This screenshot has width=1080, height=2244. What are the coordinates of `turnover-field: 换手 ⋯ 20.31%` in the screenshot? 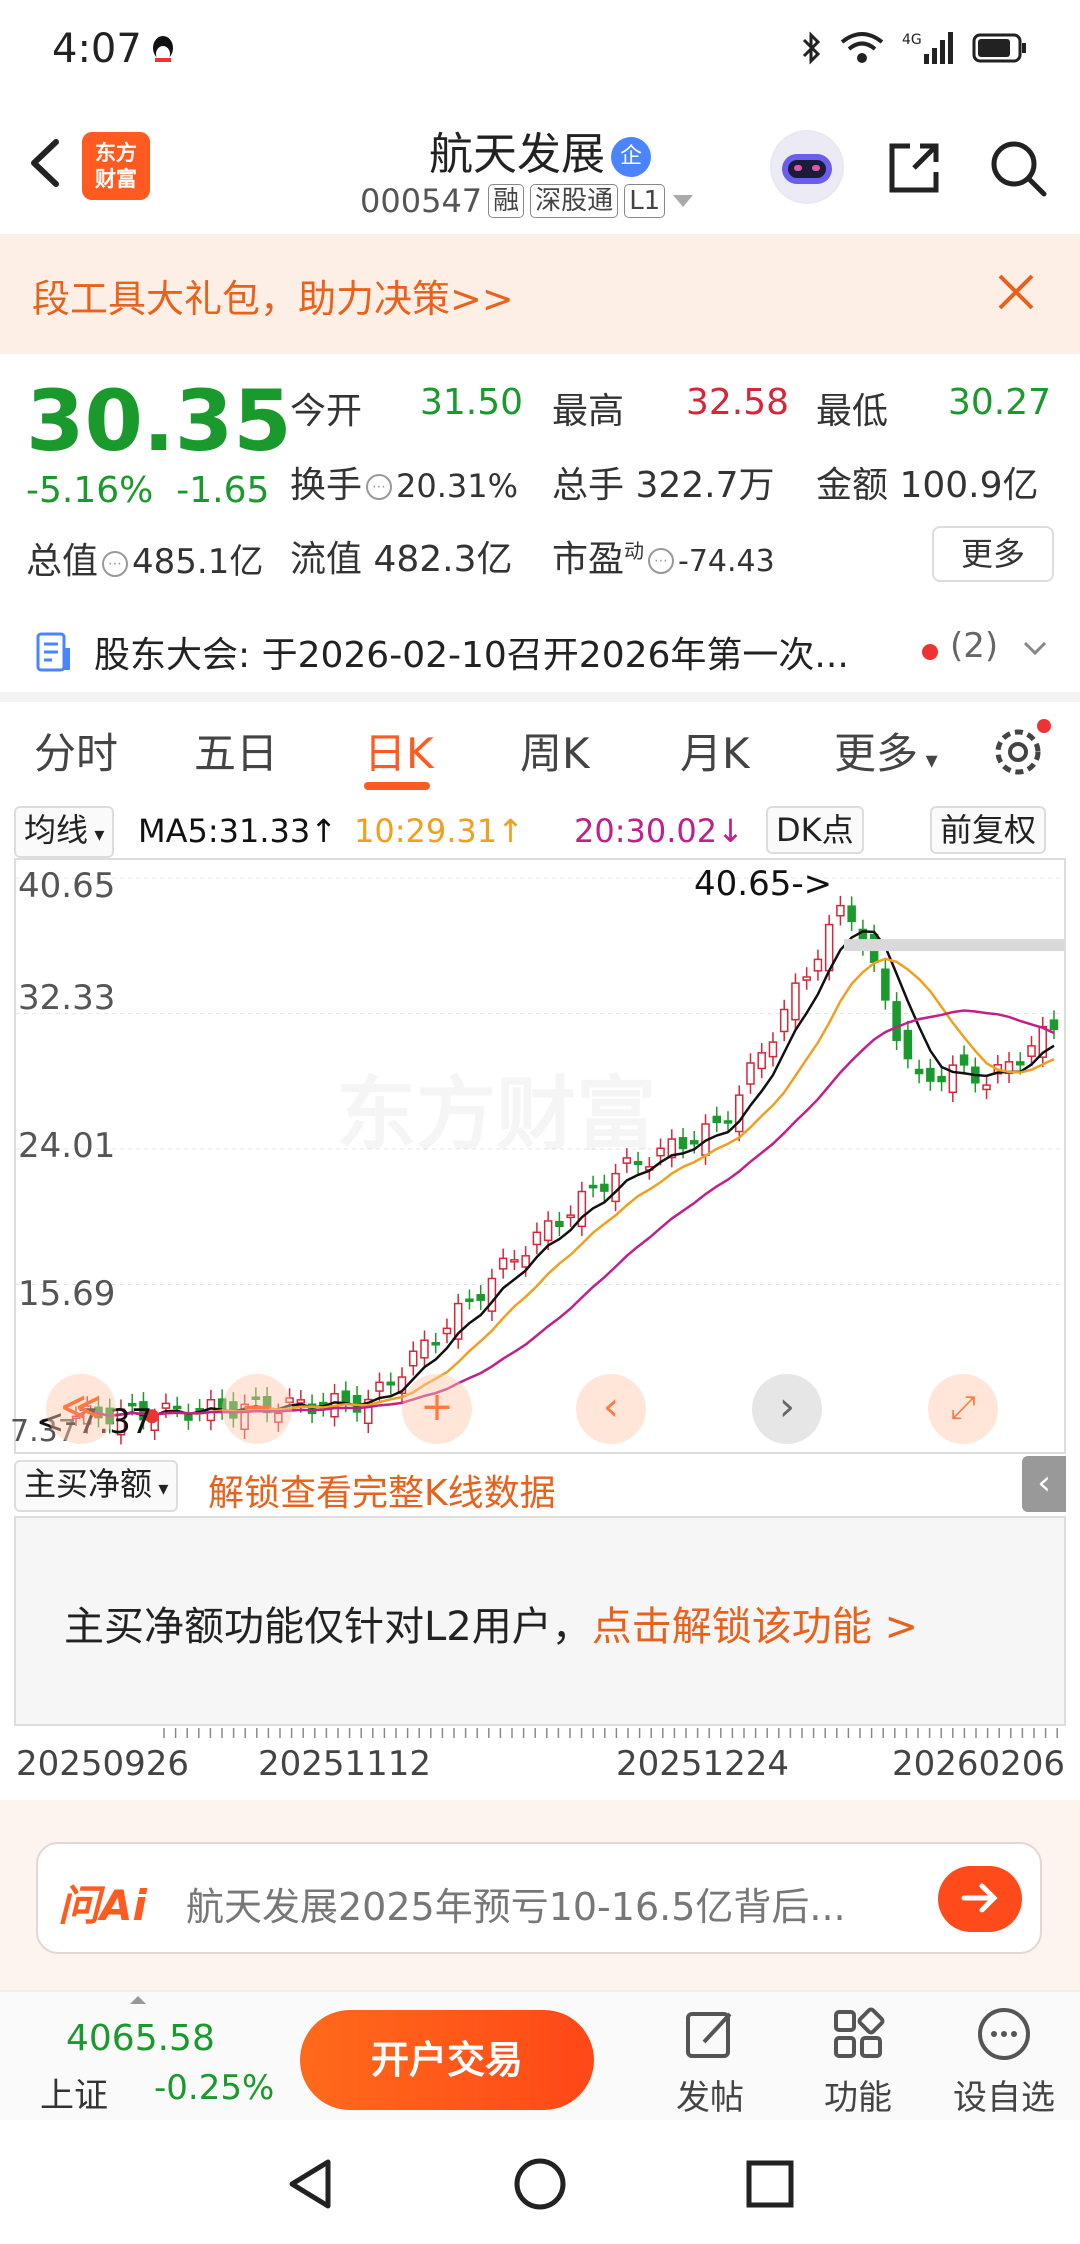 It's located at (404, 482).